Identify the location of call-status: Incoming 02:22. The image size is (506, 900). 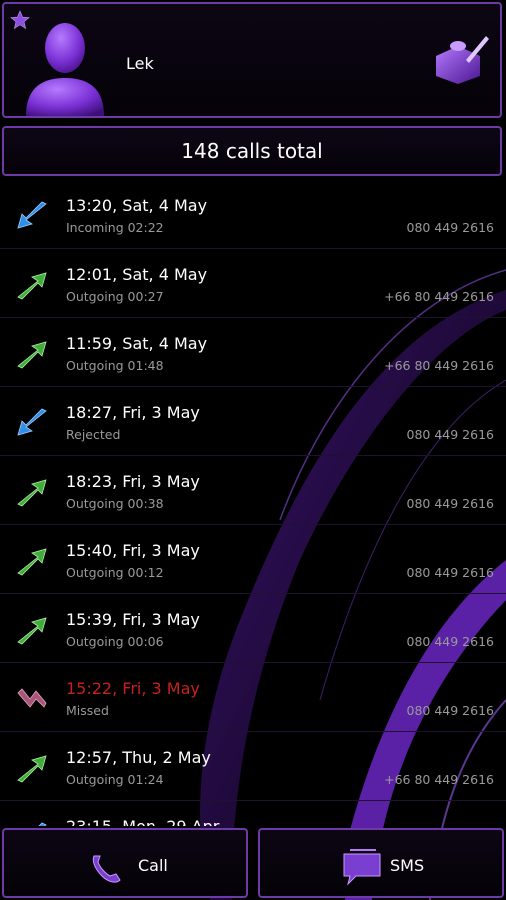
(115, 227).